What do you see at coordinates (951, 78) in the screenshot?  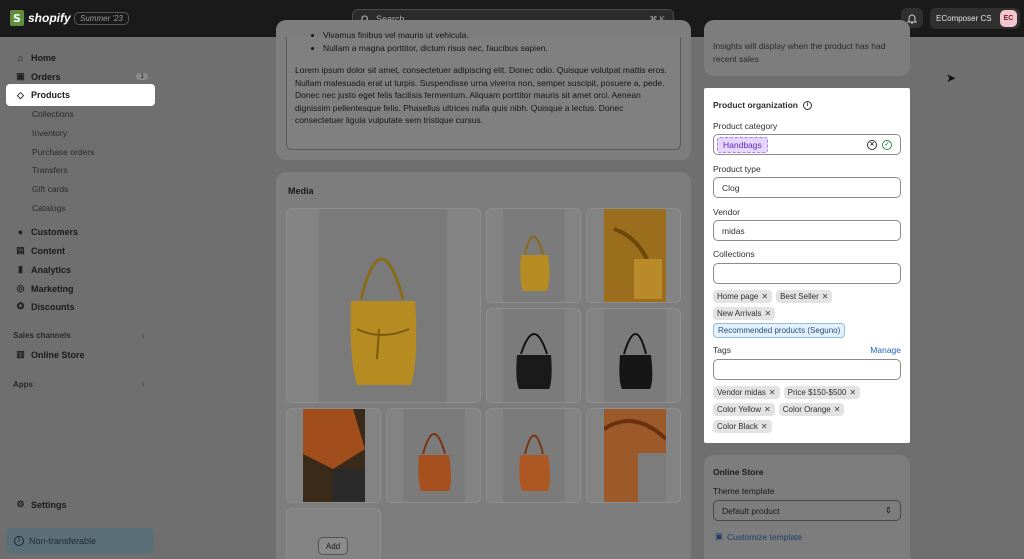 I see `mouse-cursor-icon: ➤` at bounding box center [951, 78].